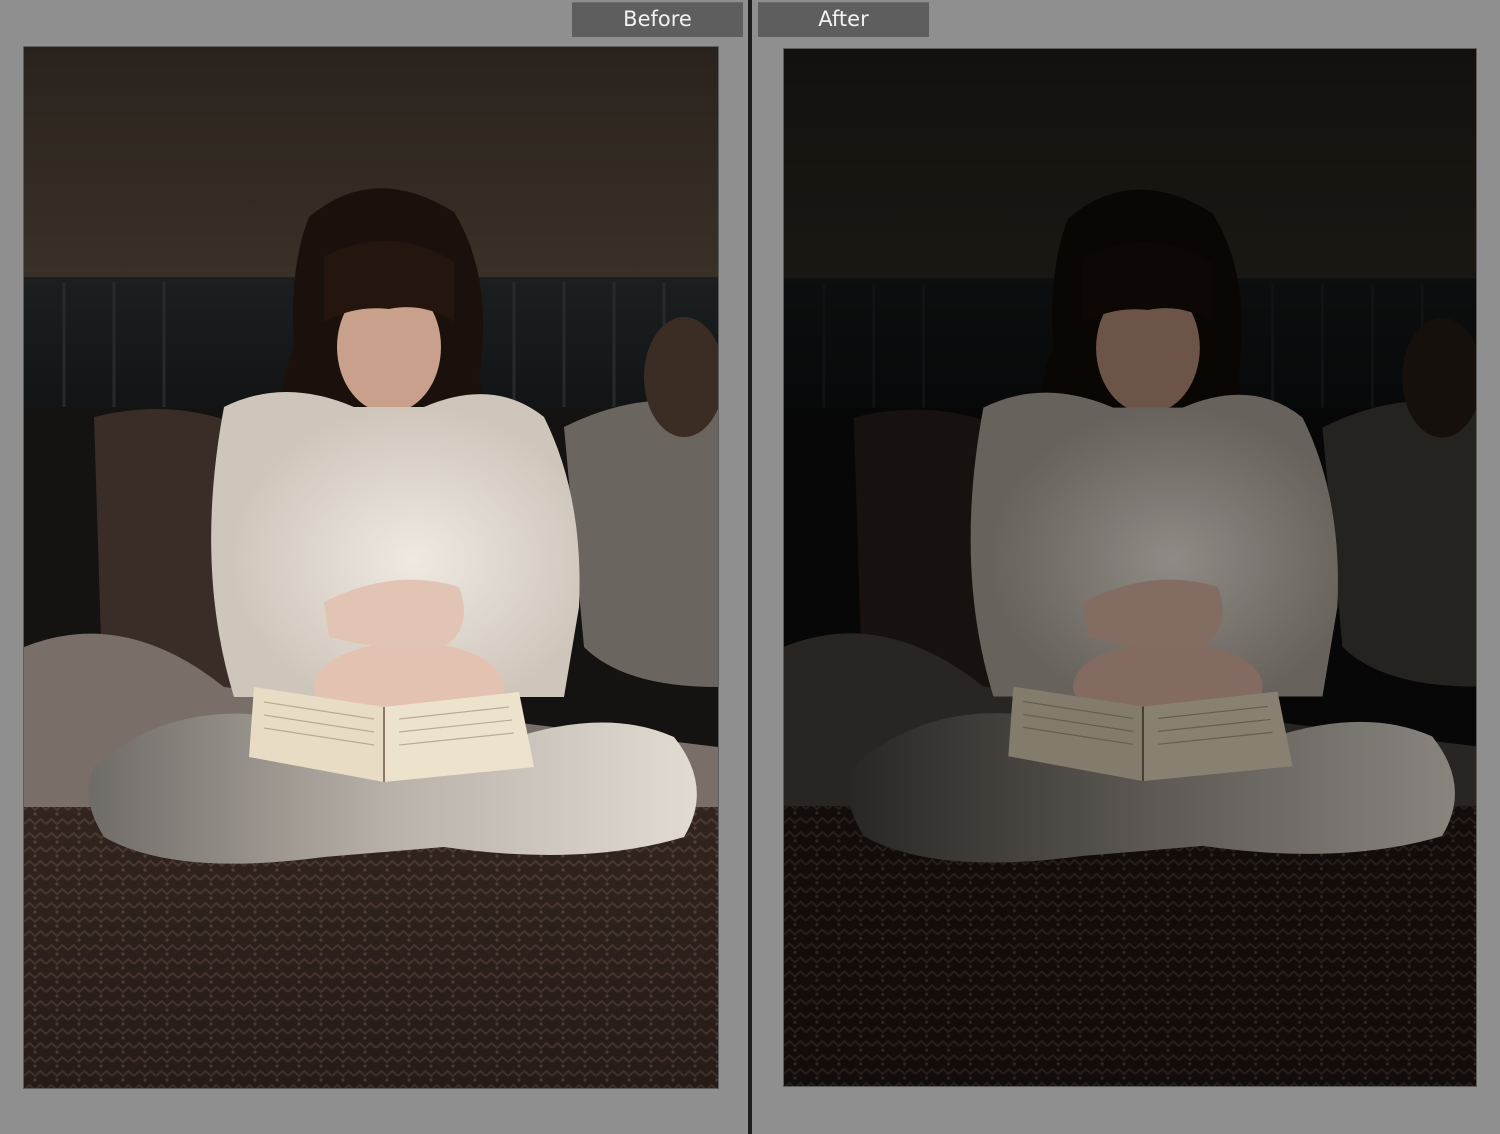 This screenshot has height=1134, width=1500. I want to click on after-label: After, so click(843, 19).